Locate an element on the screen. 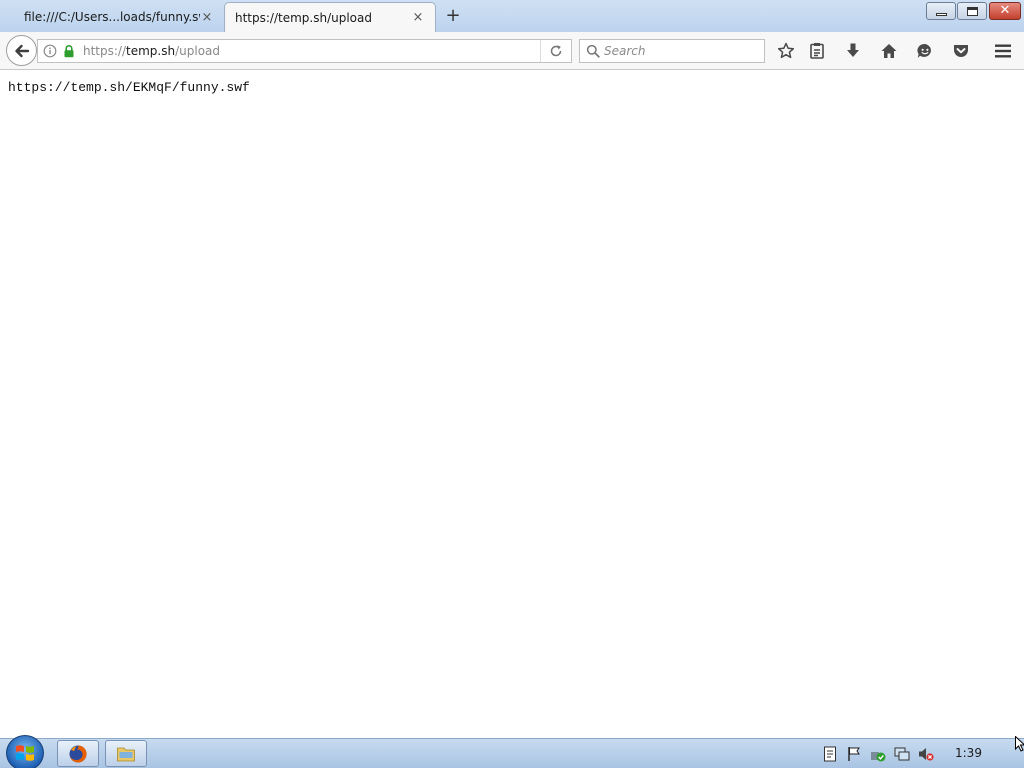 Image resolution: width=1024 pixels, height=768 pixels. close-window-button: ✕ is located at coordinates (1005, 11).